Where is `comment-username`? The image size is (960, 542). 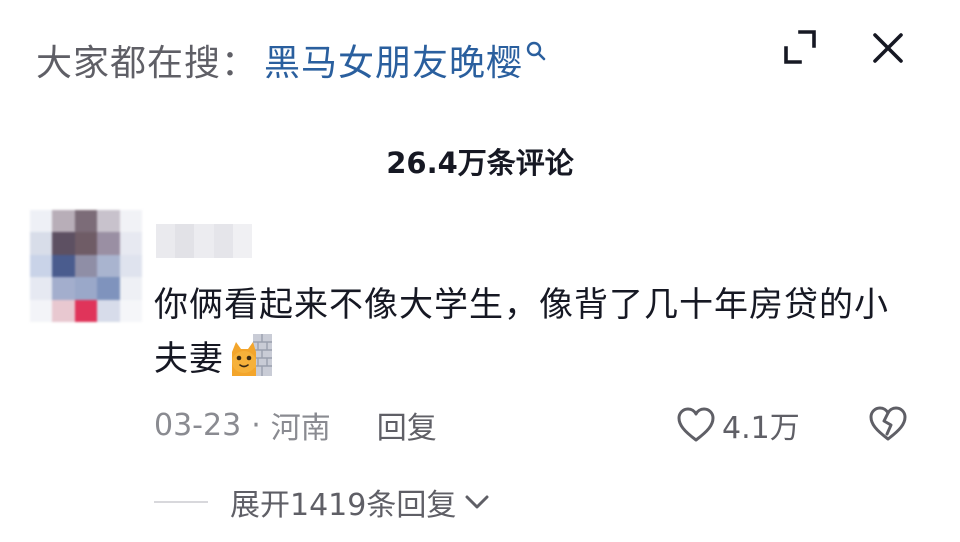 comment-username is located at coordinates (204, 241).